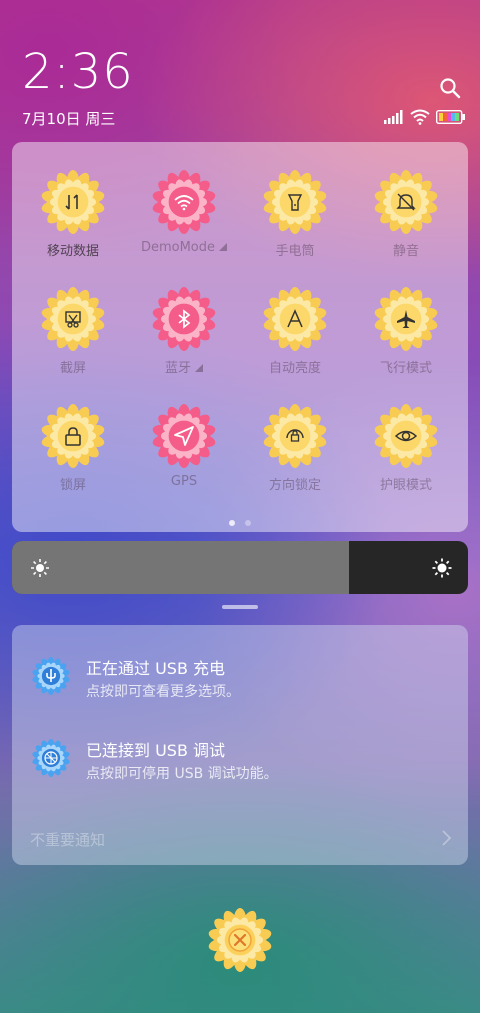 Image resolution: width=480 pixels, height=1013 pixels. I want to click on status-icons, so click(425, 117).